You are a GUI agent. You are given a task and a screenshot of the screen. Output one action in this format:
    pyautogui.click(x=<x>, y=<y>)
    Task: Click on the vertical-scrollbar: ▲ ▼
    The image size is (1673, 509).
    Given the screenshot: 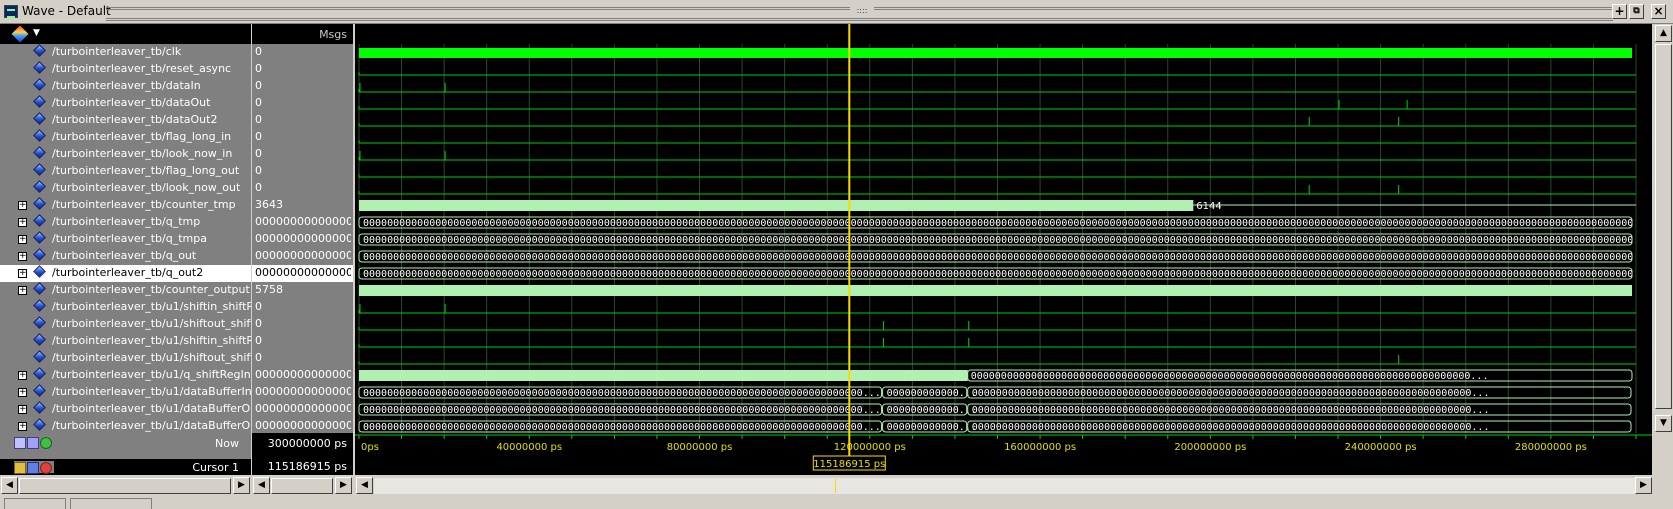 What is the action you would take?
    pyautogui.click(x=1663, y=228)
    